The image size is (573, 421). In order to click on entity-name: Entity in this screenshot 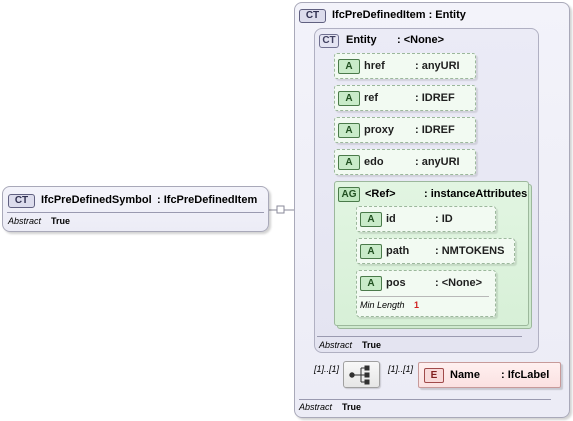, I will do `click(361, 40)`.